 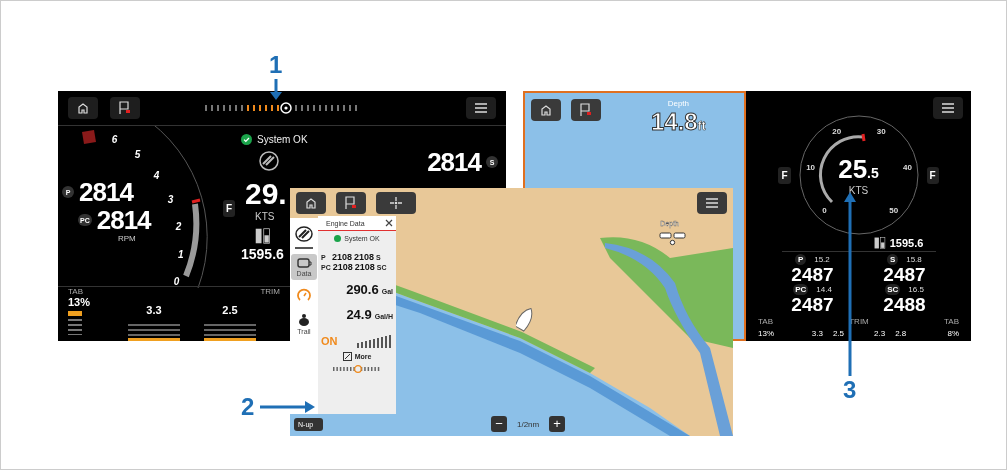 What do you see at coordinates (822, 259) in the screenshot?
I see `trim-value: 15.2` at bounding box center [822, 259].